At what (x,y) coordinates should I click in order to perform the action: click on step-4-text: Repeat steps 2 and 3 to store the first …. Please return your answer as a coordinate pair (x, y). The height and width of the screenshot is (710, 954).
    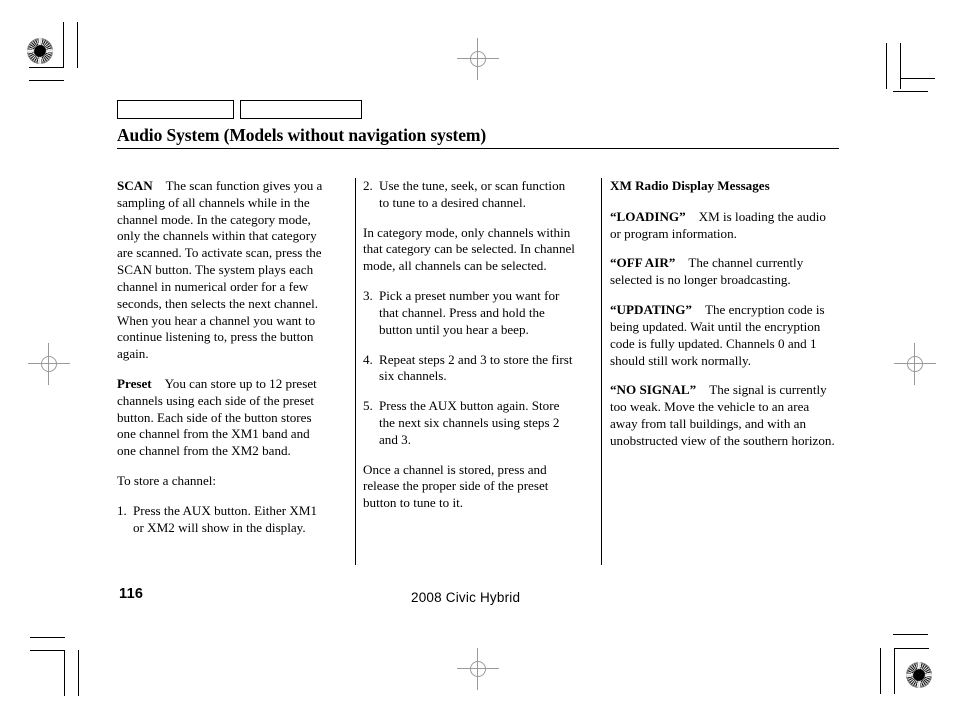
    Looking at the image, I should click on (476, 367).